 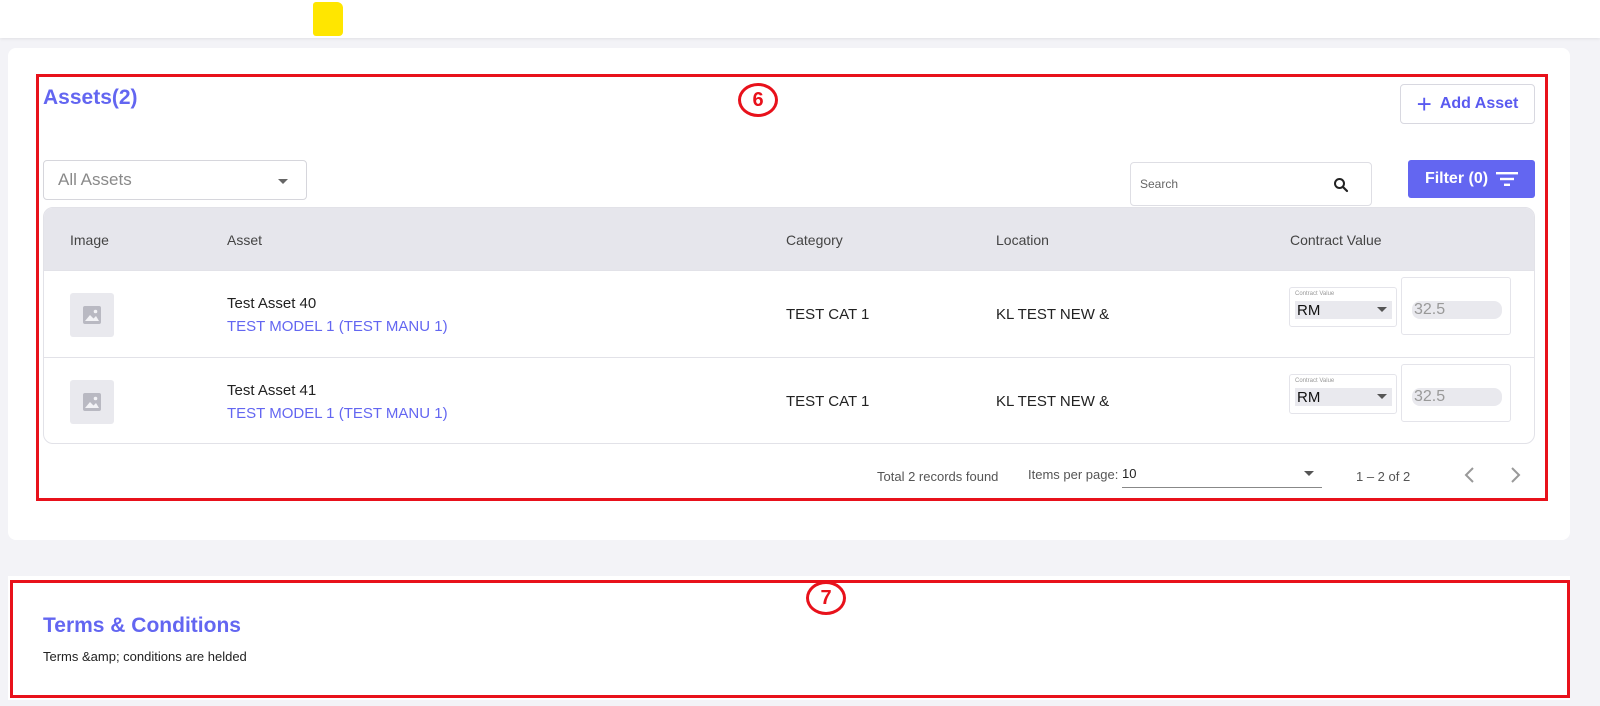 I want to click on top-bar, so click(x=800, y=19).